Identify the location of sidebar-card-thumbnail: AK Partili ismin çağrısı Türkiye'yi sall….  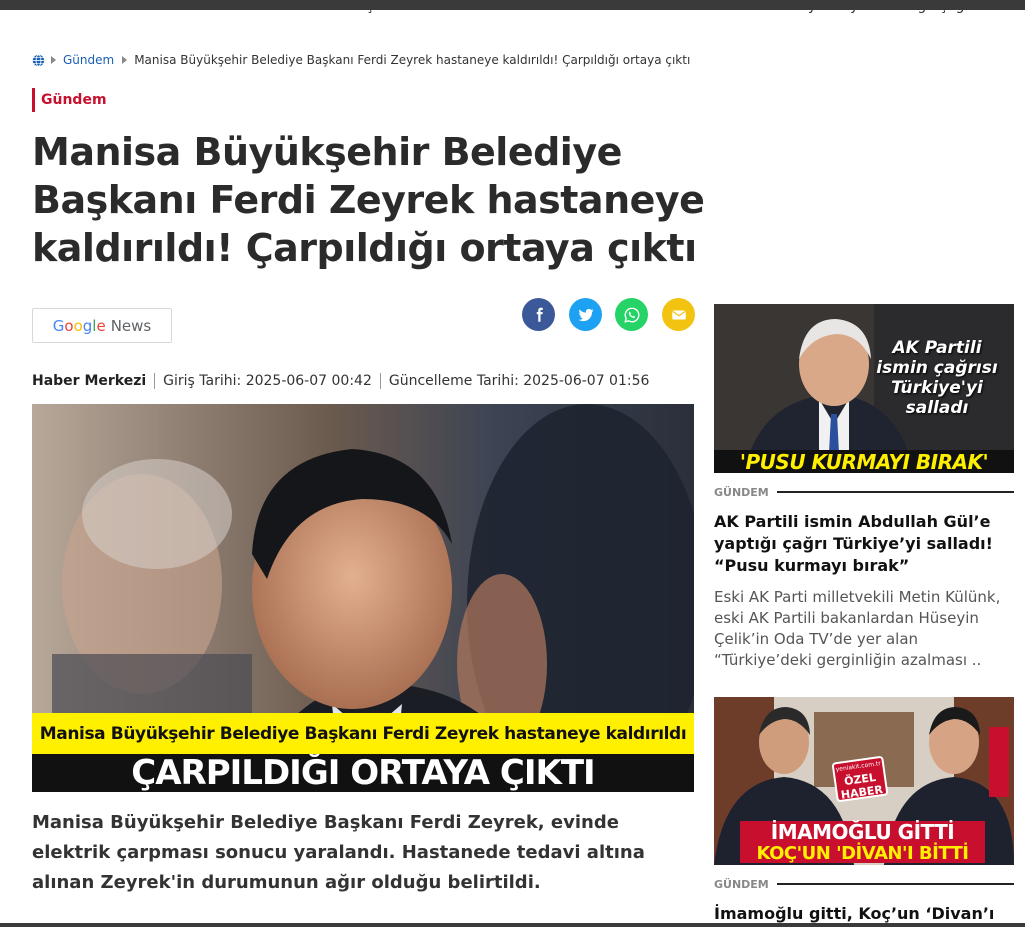
(864, 388).